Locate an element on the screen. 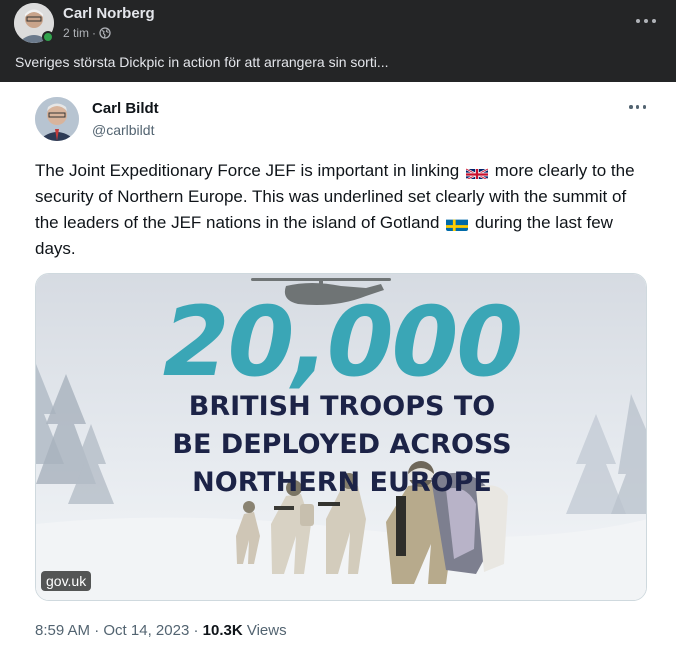 The image size is (676, 656). tweet-date: Oct 14, 2023 is located at coordinates (146, 630).